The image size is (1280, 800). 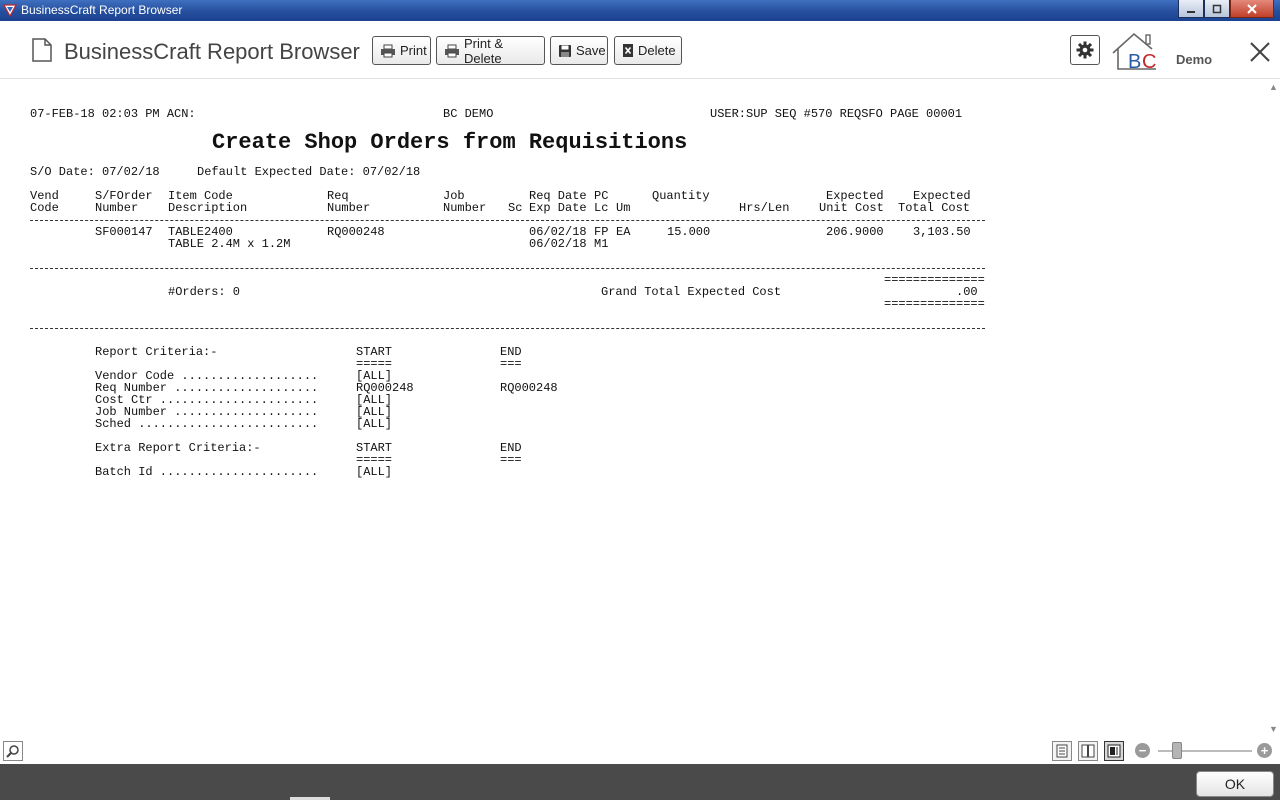 I want to click on report-company: BC DEMO, so click(x=468, y=114).